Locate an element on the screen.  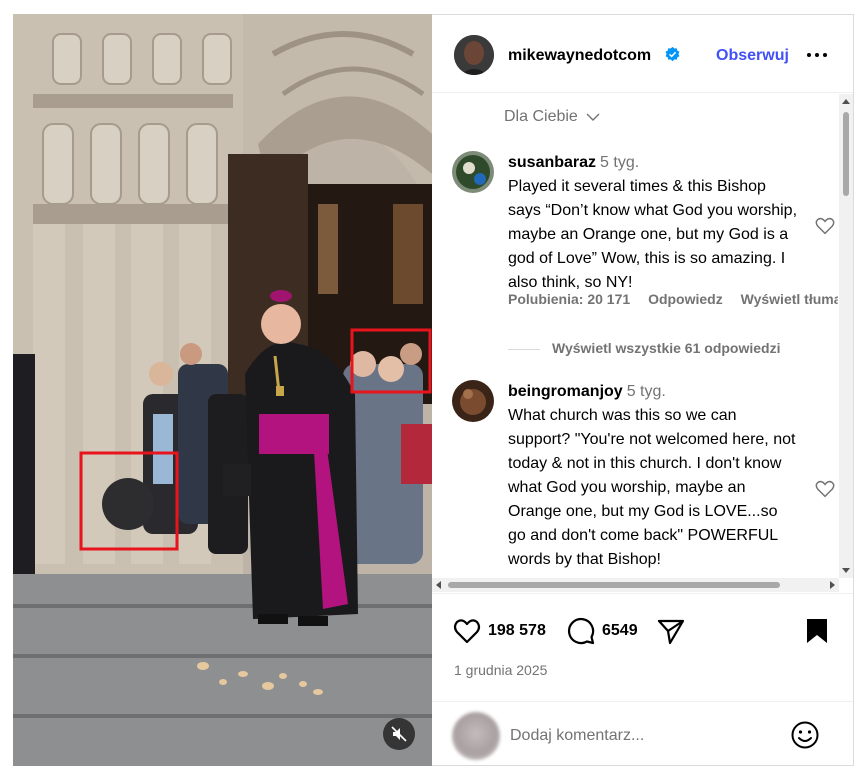
add-comment-bar is located at coordinates (642, 734).